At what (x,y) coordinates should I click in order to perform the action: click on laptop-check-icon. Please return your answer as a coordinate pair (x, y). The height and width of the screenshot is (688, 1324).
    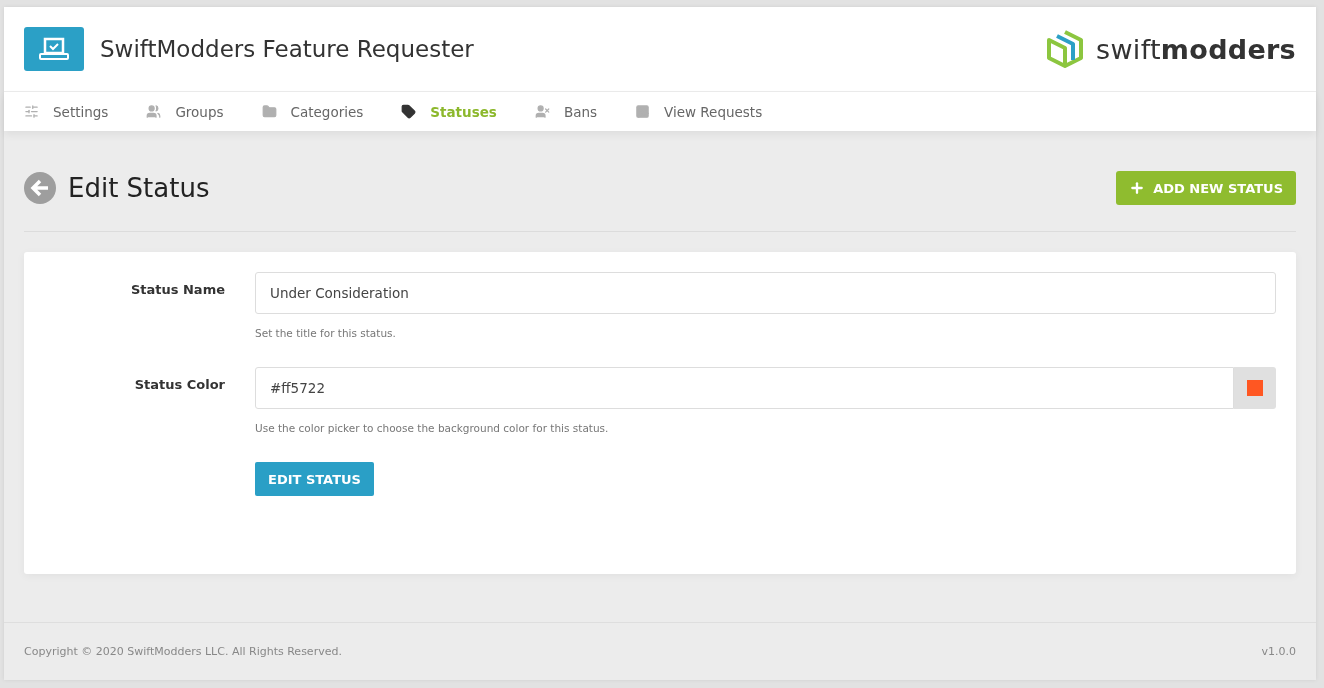
    Looking at the image, I should click on (54, 49).